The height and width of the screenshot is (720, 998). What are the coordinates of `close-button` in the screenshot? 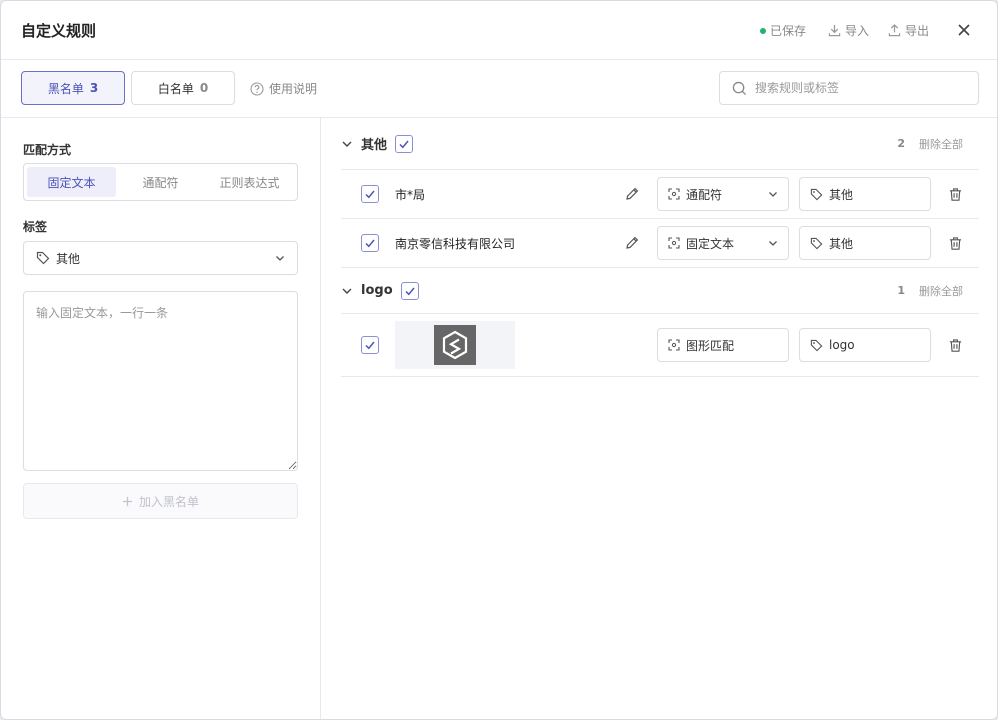 It's located at (964, 30).